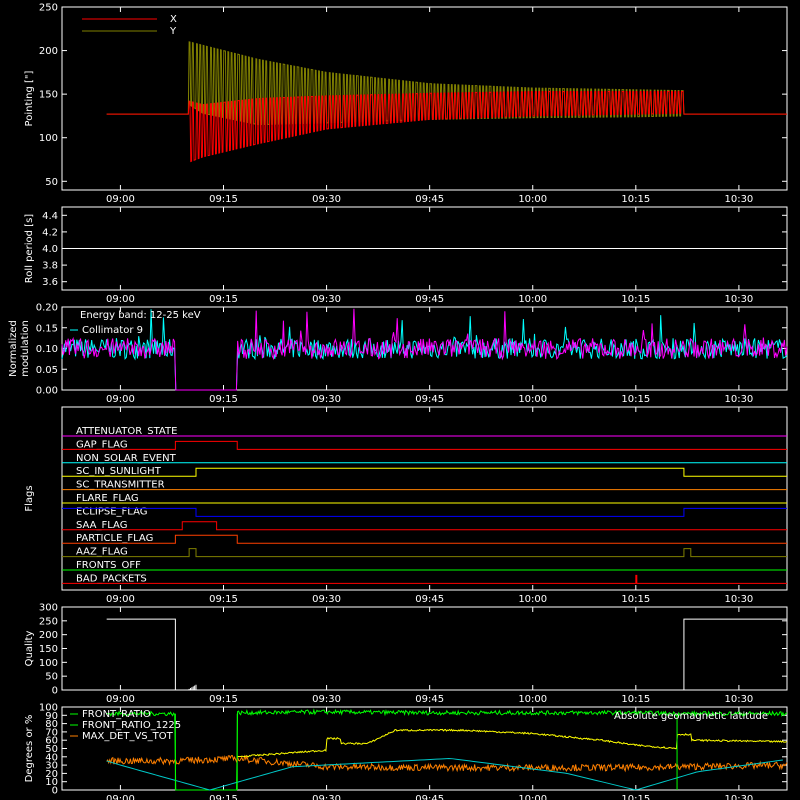  I want to click on y-axis-label: Pointing ["], so click(29, 98).